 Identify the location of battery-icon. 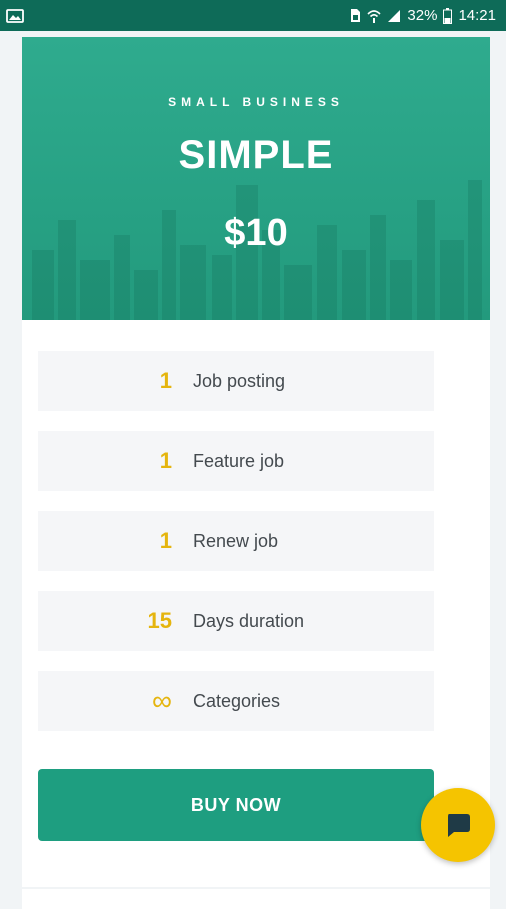
(448, 15).